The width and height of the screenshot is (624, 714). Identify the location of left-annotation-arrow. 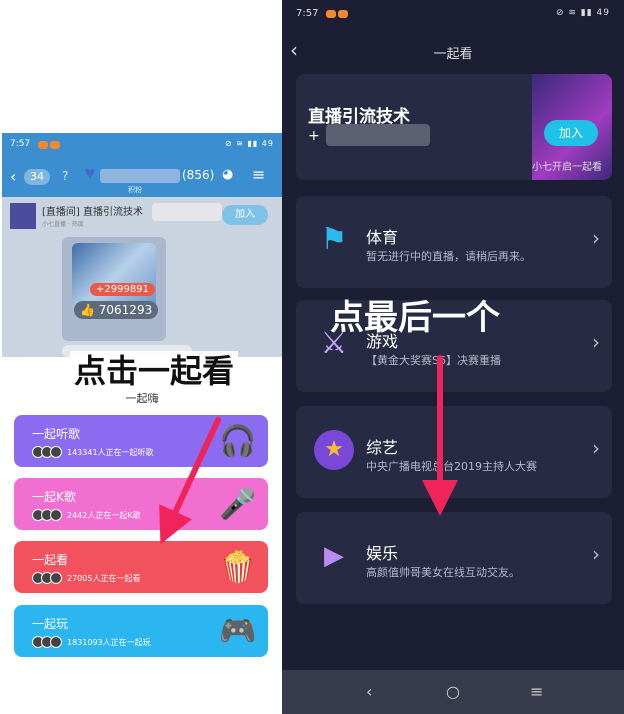
(190, 481).